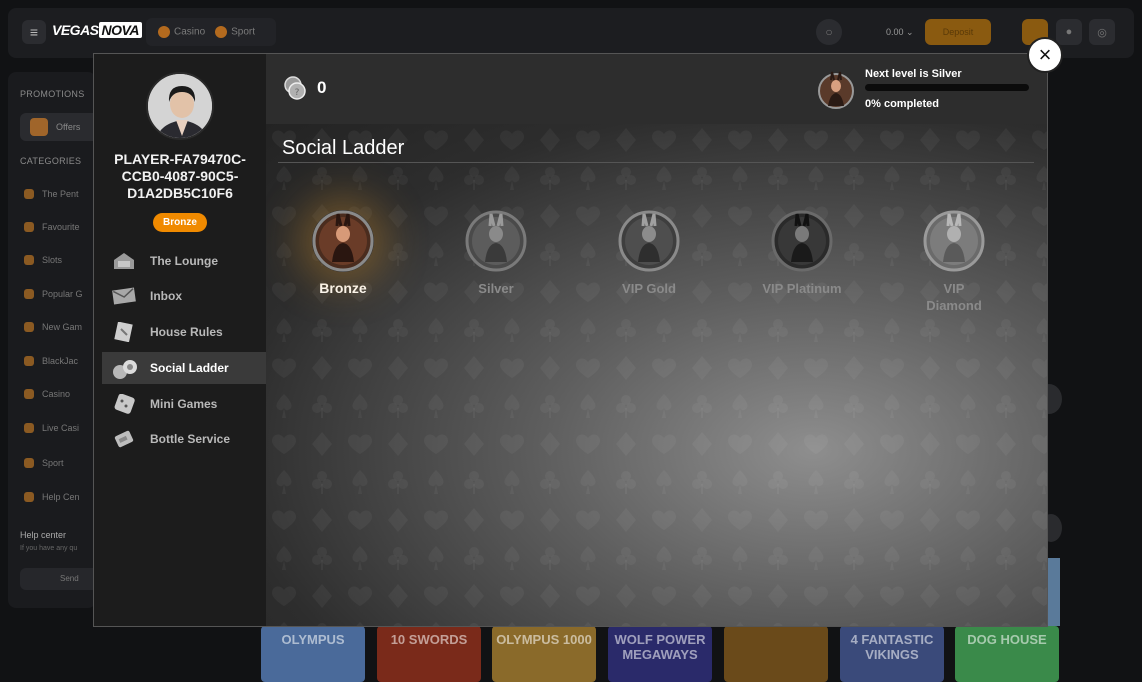 The width and height of the screenshot is (1142, 682). What do you see at coordinates (180, 106) in the screenshot?
I see `avatar` at bounding box center [180, 106].